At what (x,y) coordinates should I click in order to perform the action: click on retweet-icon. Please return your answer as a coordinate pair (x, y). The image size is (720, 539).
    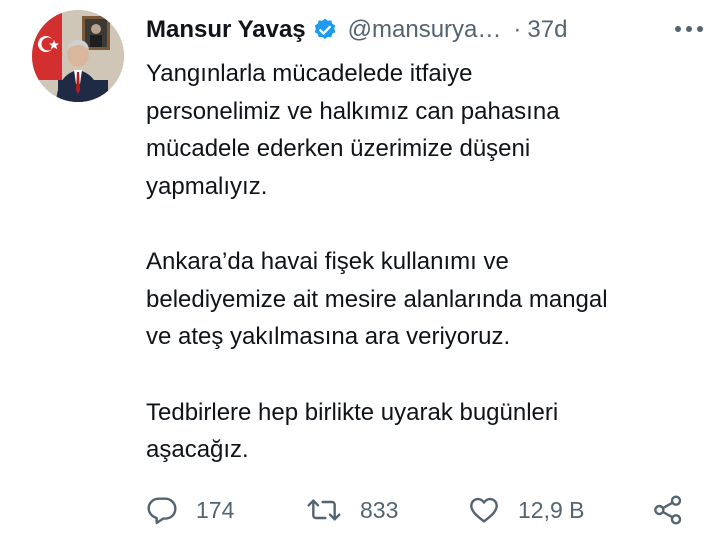
    Looking at the image, I should click on (324, 510).